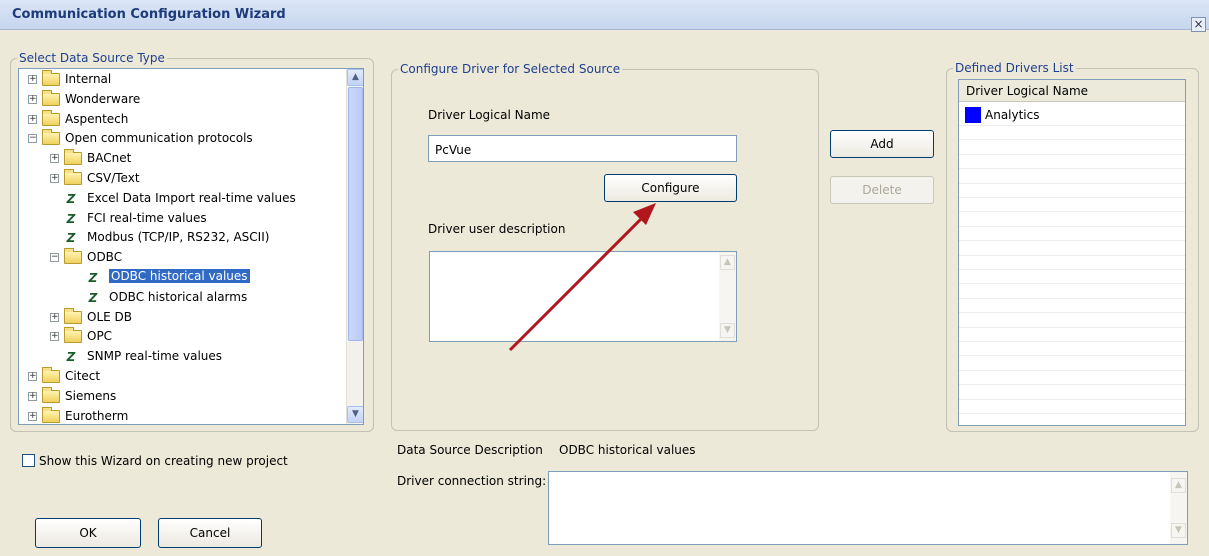 Image resolution: width=1209 pixels, height=556 pixels. What do you see at coordinates (1178, 530) in the screenshot?
I see `connection-scroll-down: ▼` at bounding box center [1178, 530].